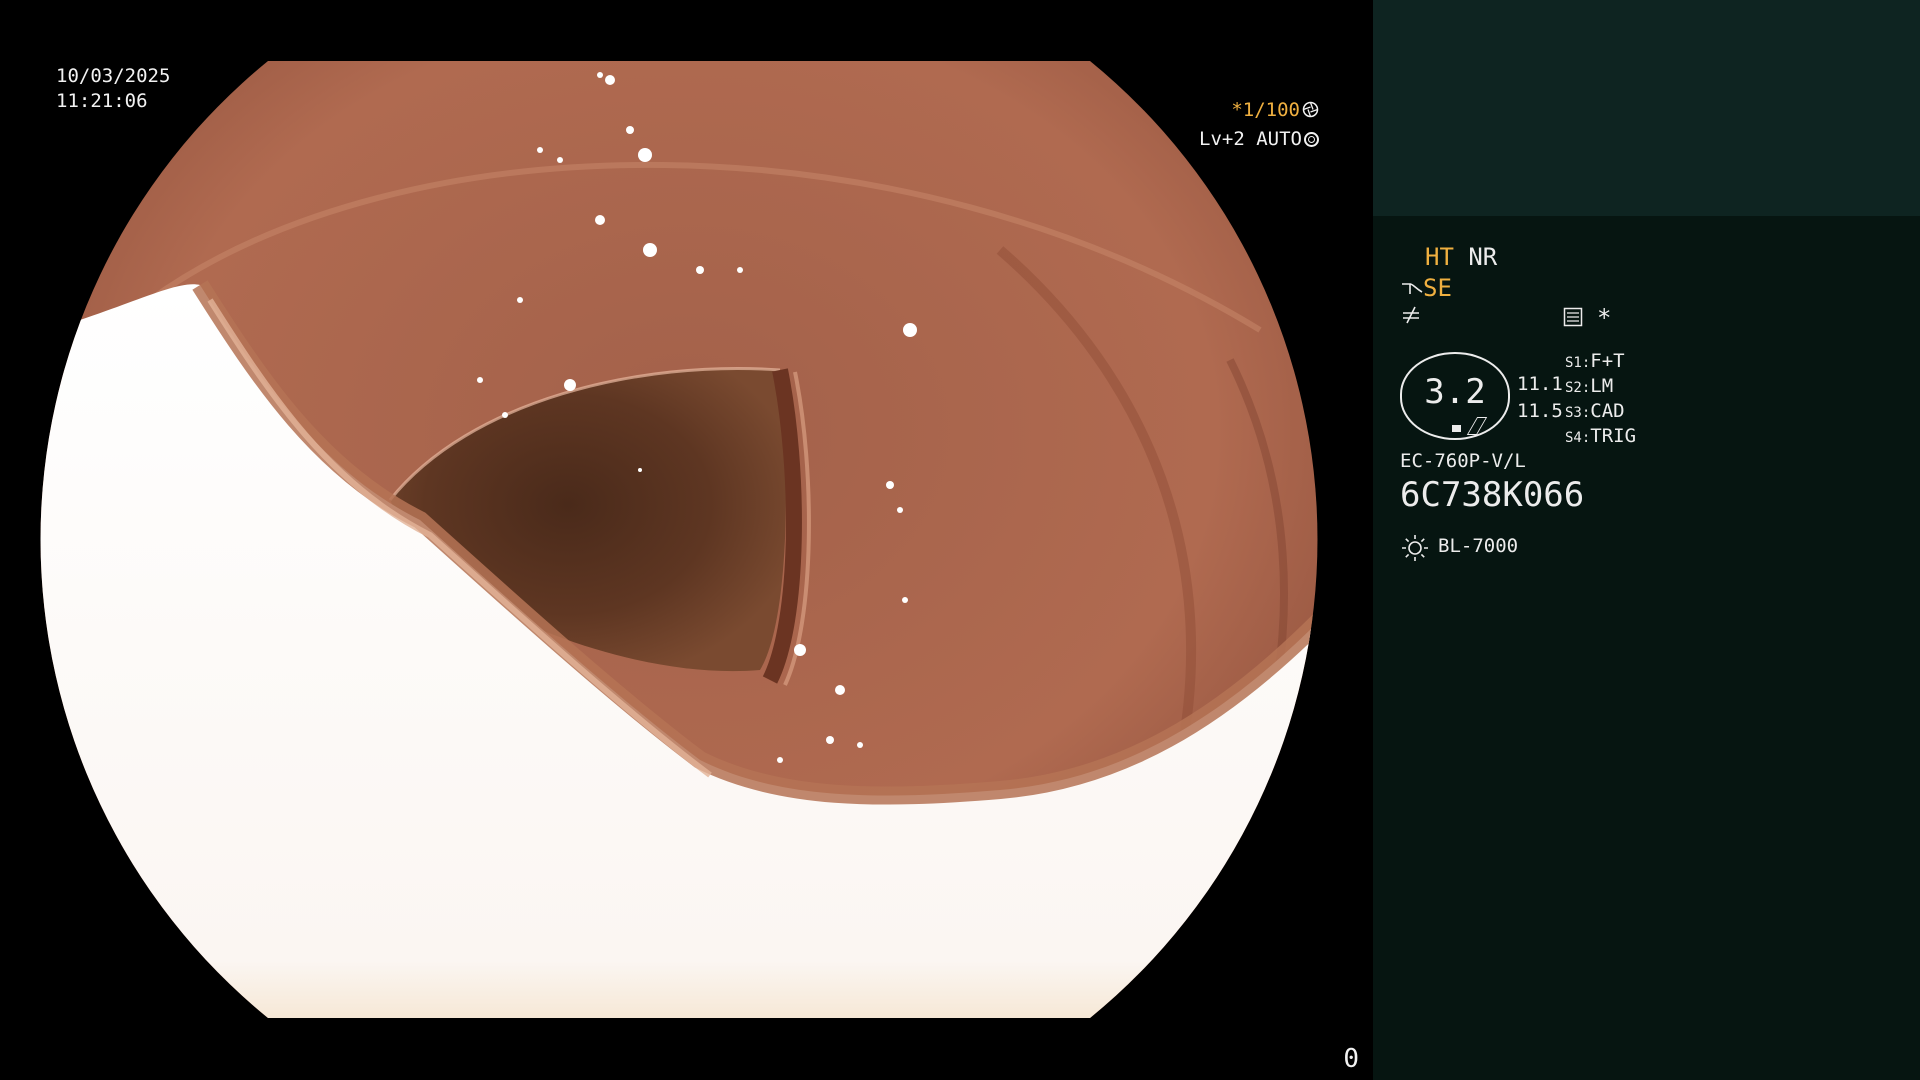 This screenshot has width=1920, height=1080. What do you see at coordinates (1607, 361) in the screenshot?
I see `switch-label: F+T` at bounding box center [1607, 361].